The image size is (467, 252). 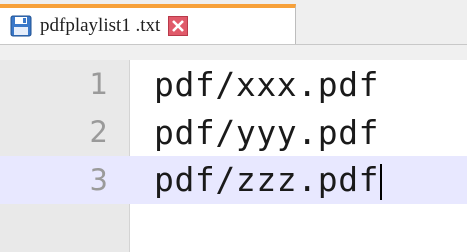 What do you see at coordinates (21, 26) in the screenshot?
I see `floppy-disk-icon` at bounding box center [21, 26].